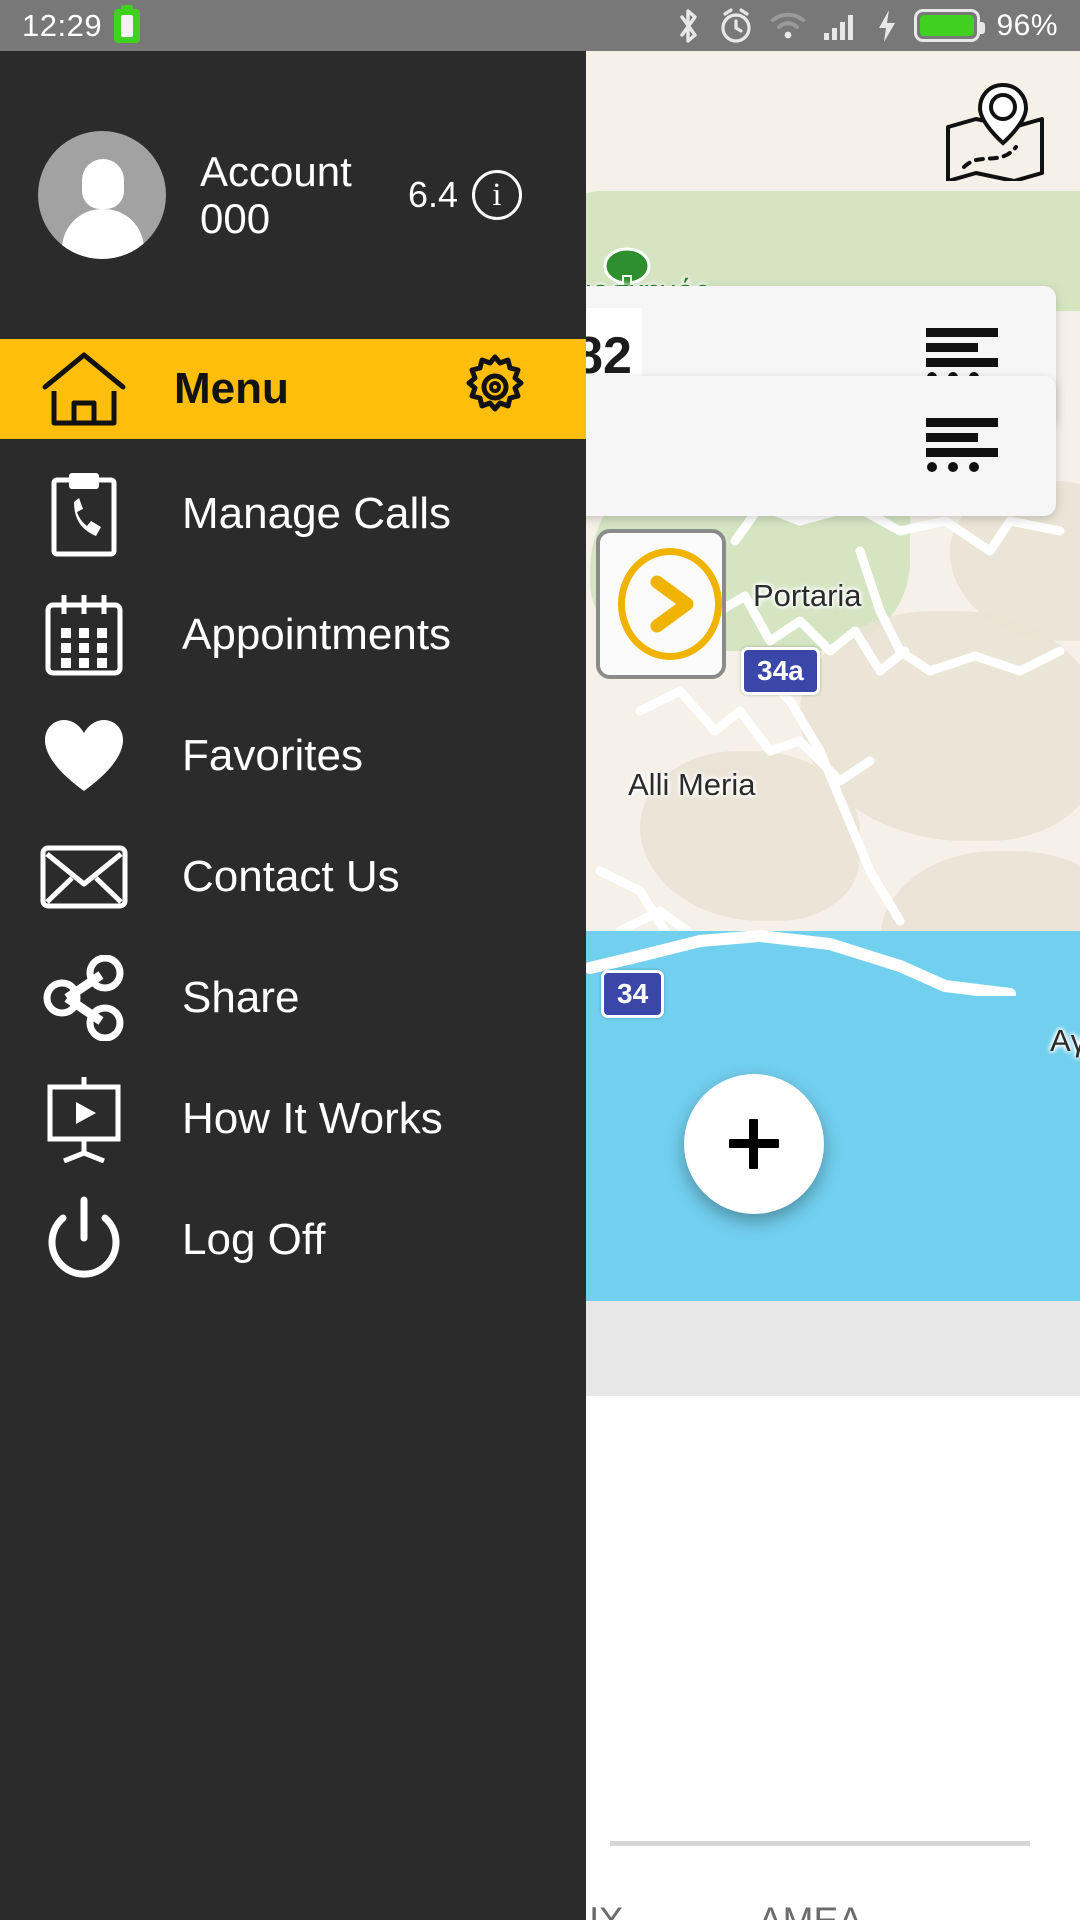 This screenshot has height=1920, width=1080. I want to click on account-name: Account, so click(276, 171).